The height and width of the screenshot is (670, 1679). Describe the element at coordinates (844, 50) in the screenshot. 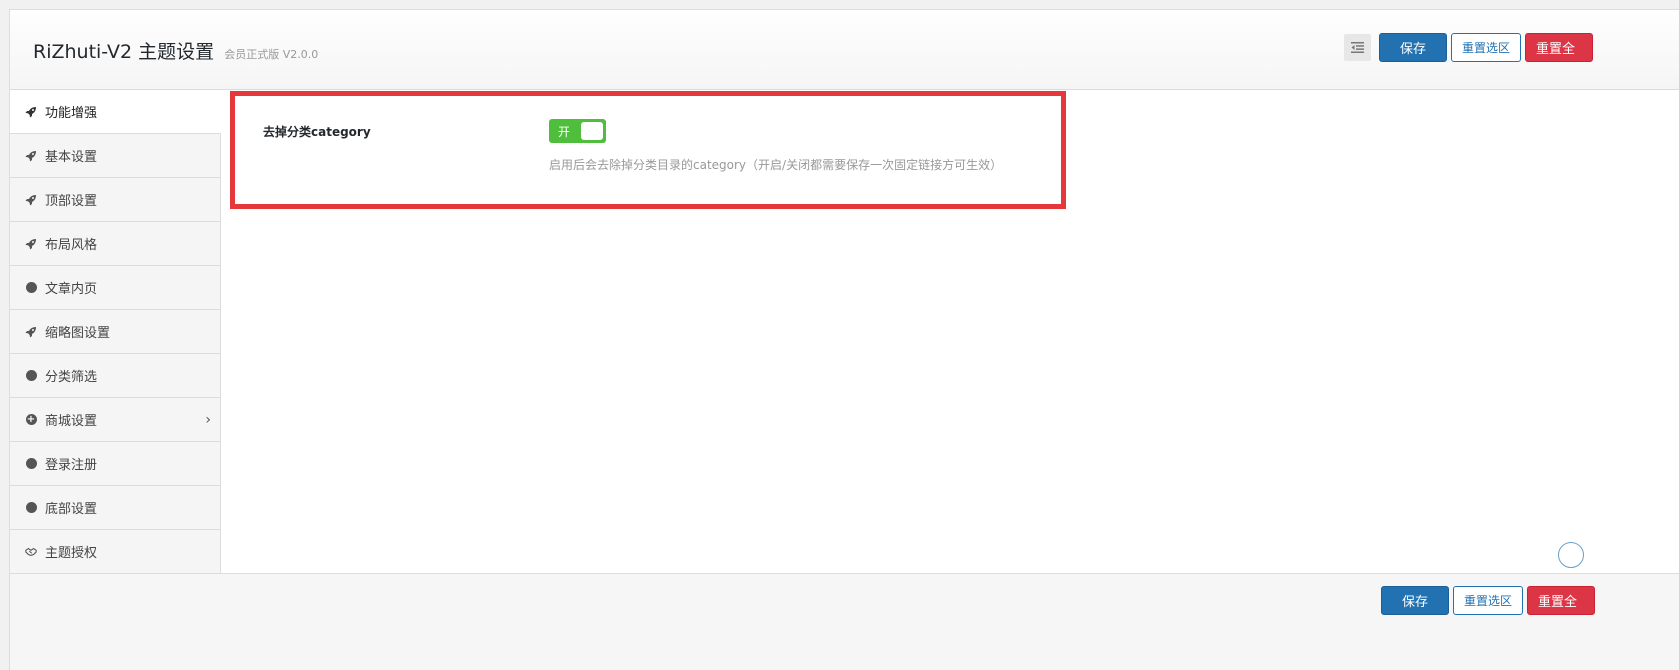

I see `settings-header: RiZhuti-V2 主题设置 会员正式版 V2.0.0 保存 重置选区 重置全` at that location.